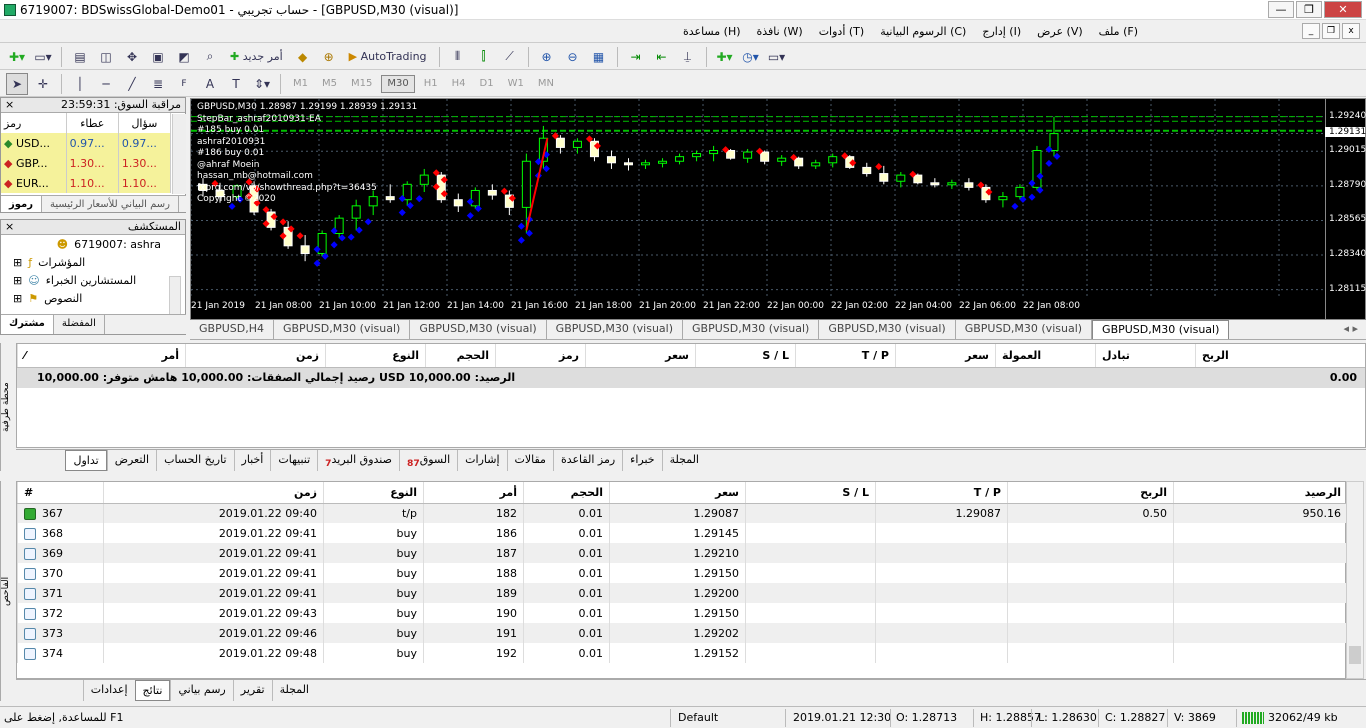 The width and height of the screenshot is (1366, 728). Describe the element at coordinates (388, 57) in the screenshot. I see `autotrading-button: ▶ AutoTrading` at that location.